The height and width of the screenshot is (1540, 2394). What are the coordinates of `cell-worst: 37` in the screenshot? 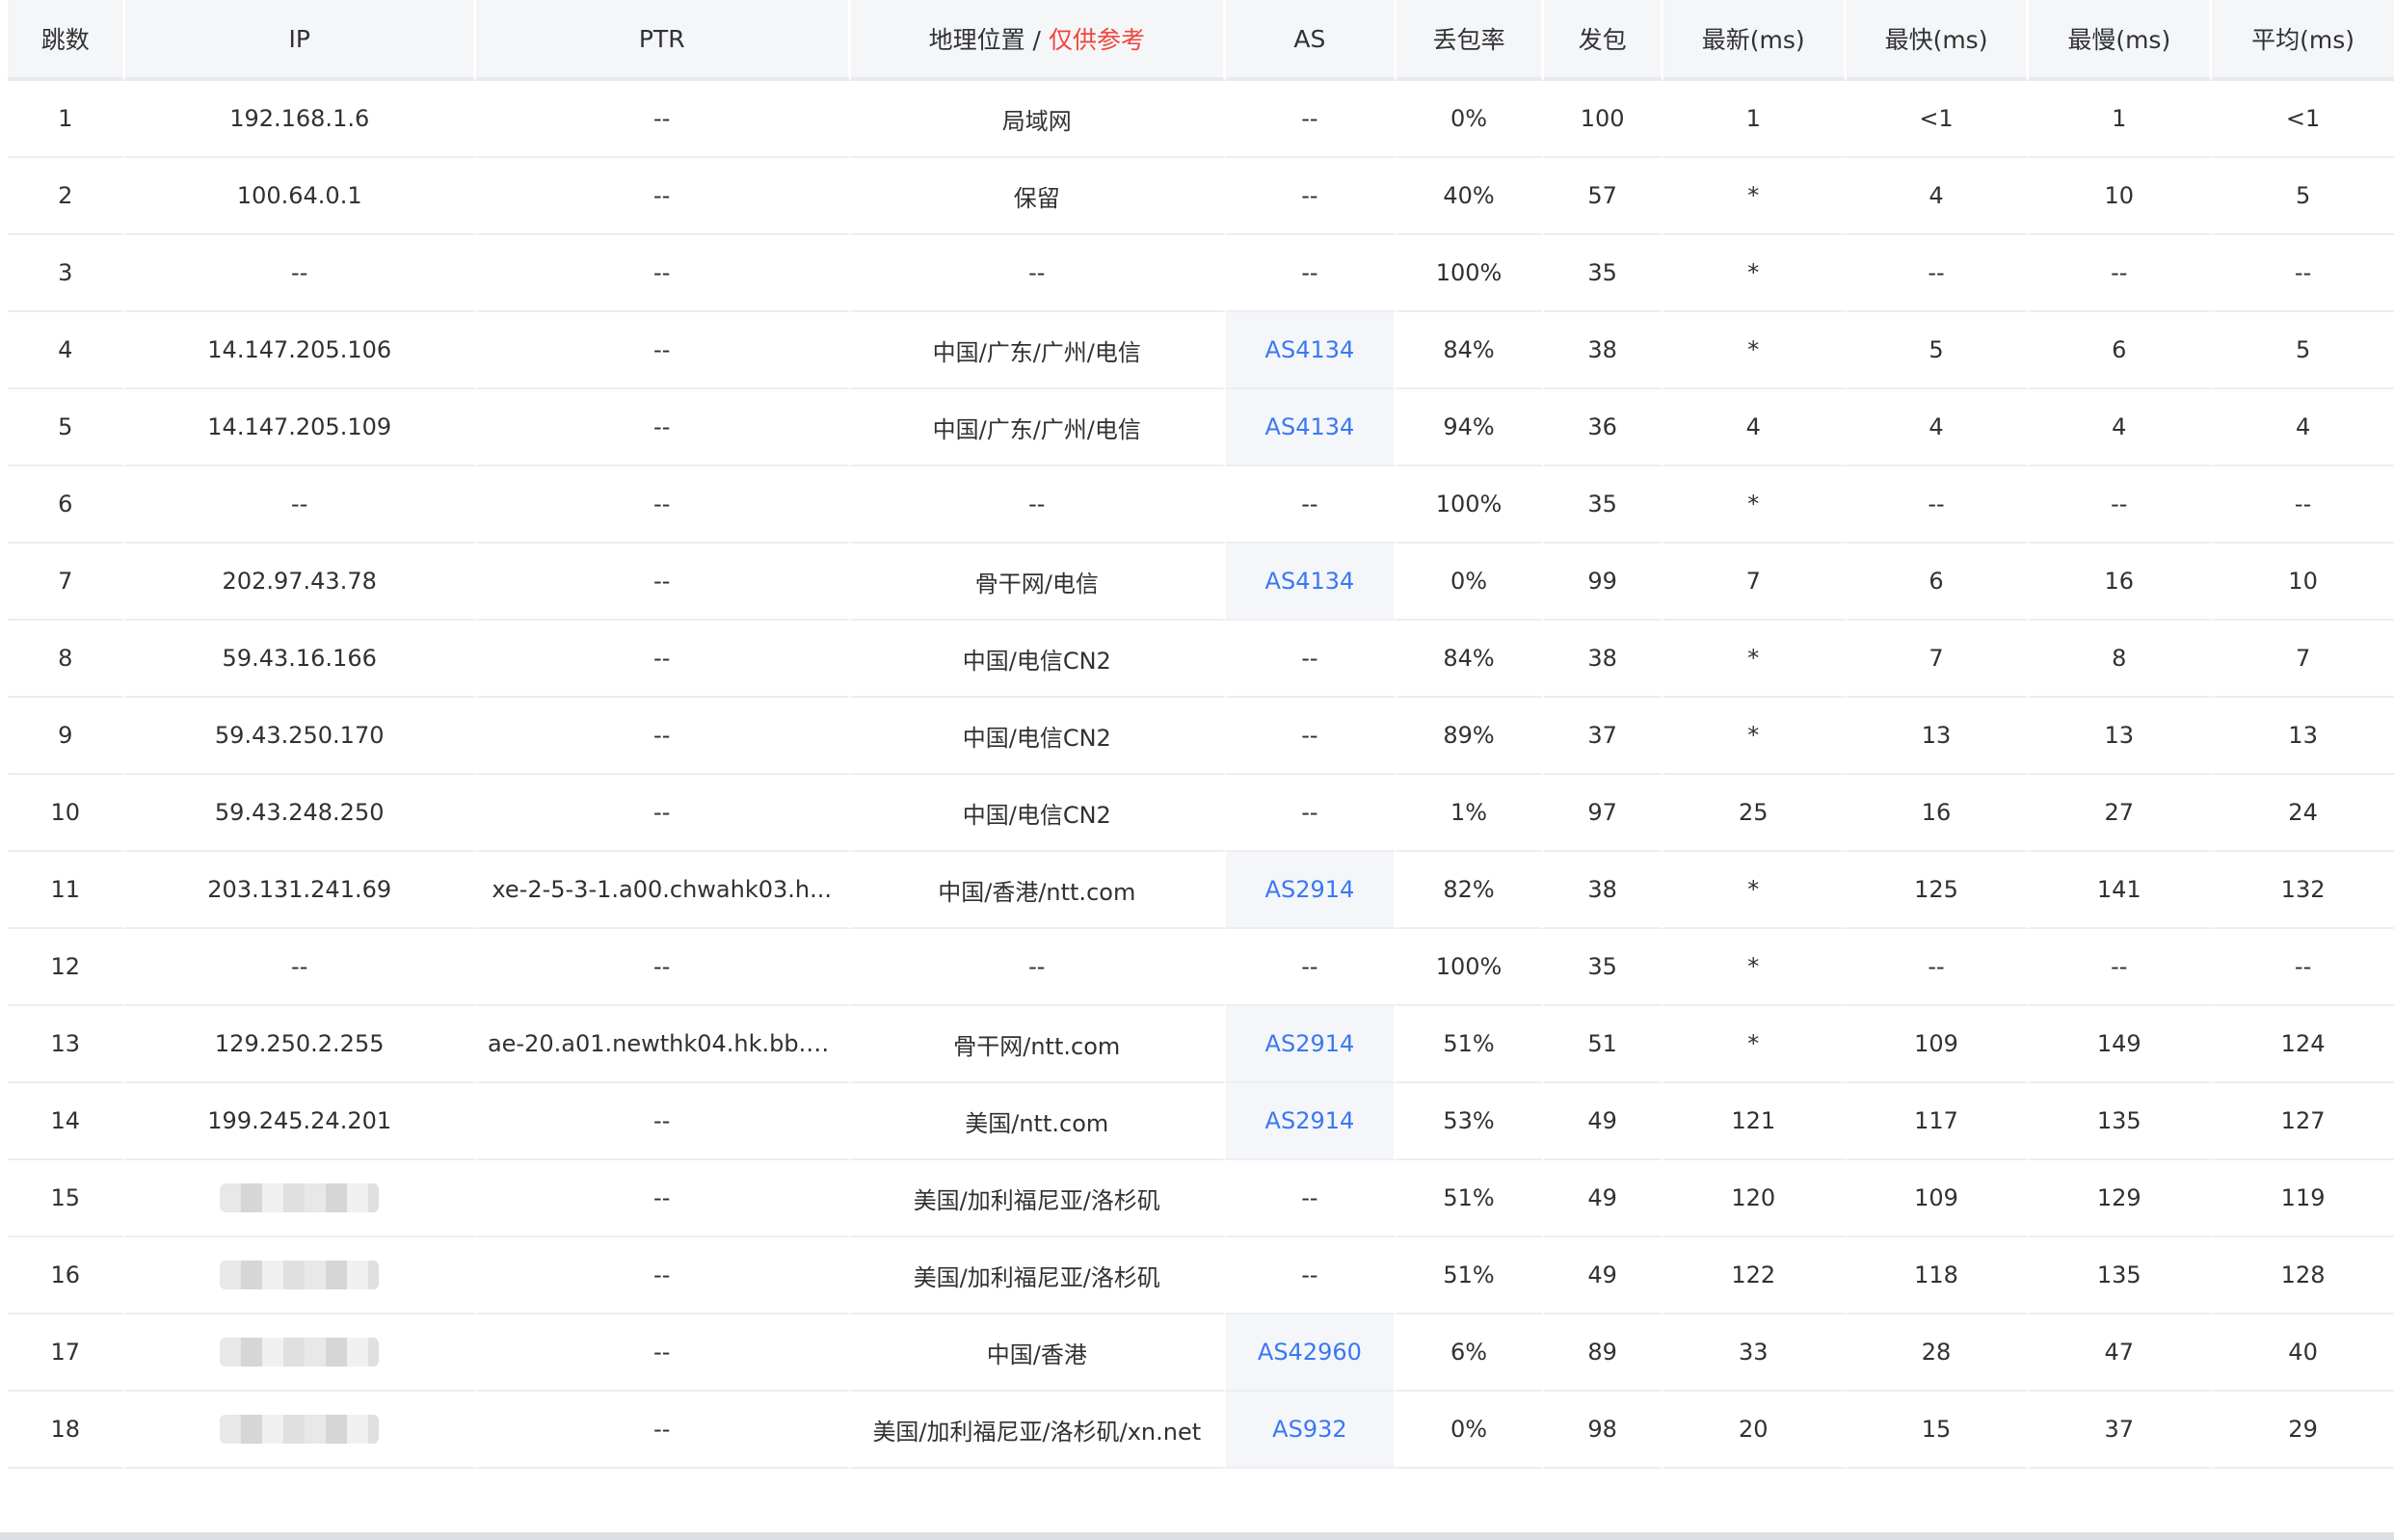 It's located at (2121, 1430).